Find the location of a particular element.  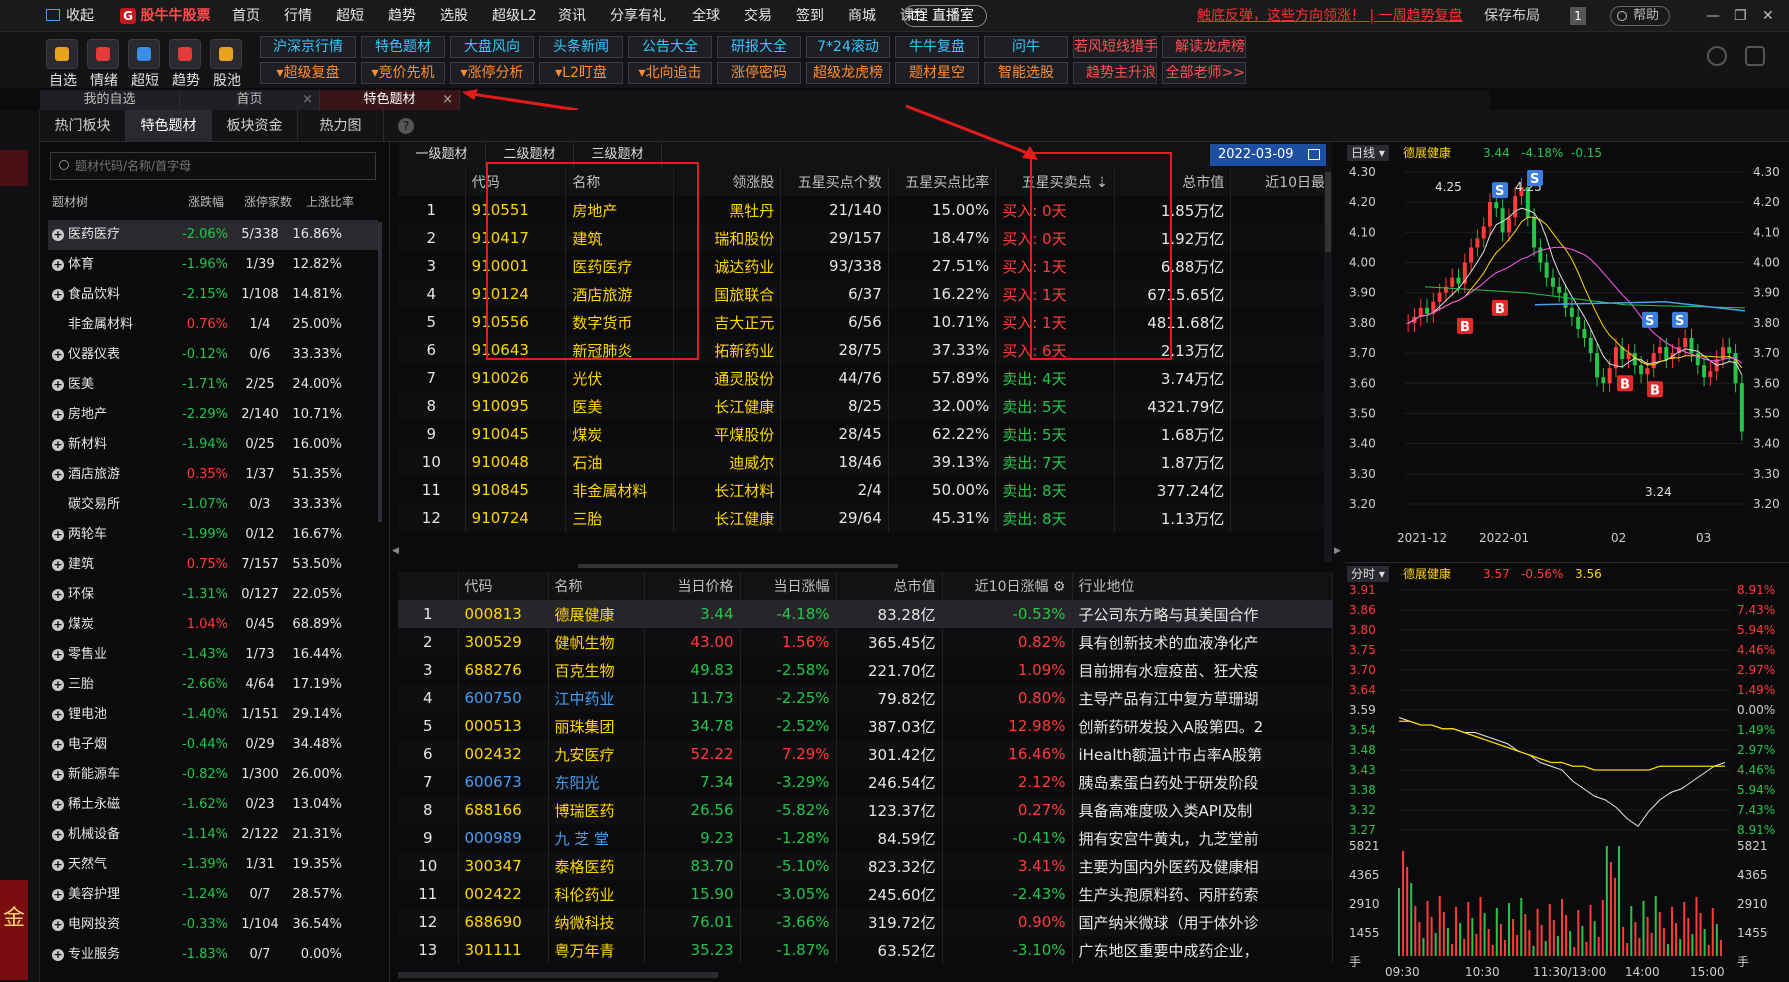

quick-link: 超级龙虎榜 is located at coordinates (848, 73).